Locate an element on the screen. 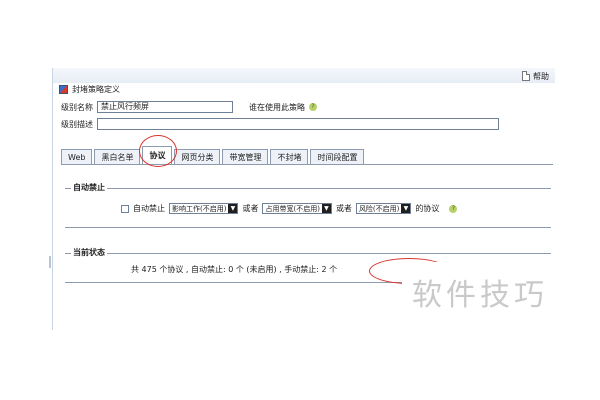  tab-web: Web is located at coordinates (77, 156).